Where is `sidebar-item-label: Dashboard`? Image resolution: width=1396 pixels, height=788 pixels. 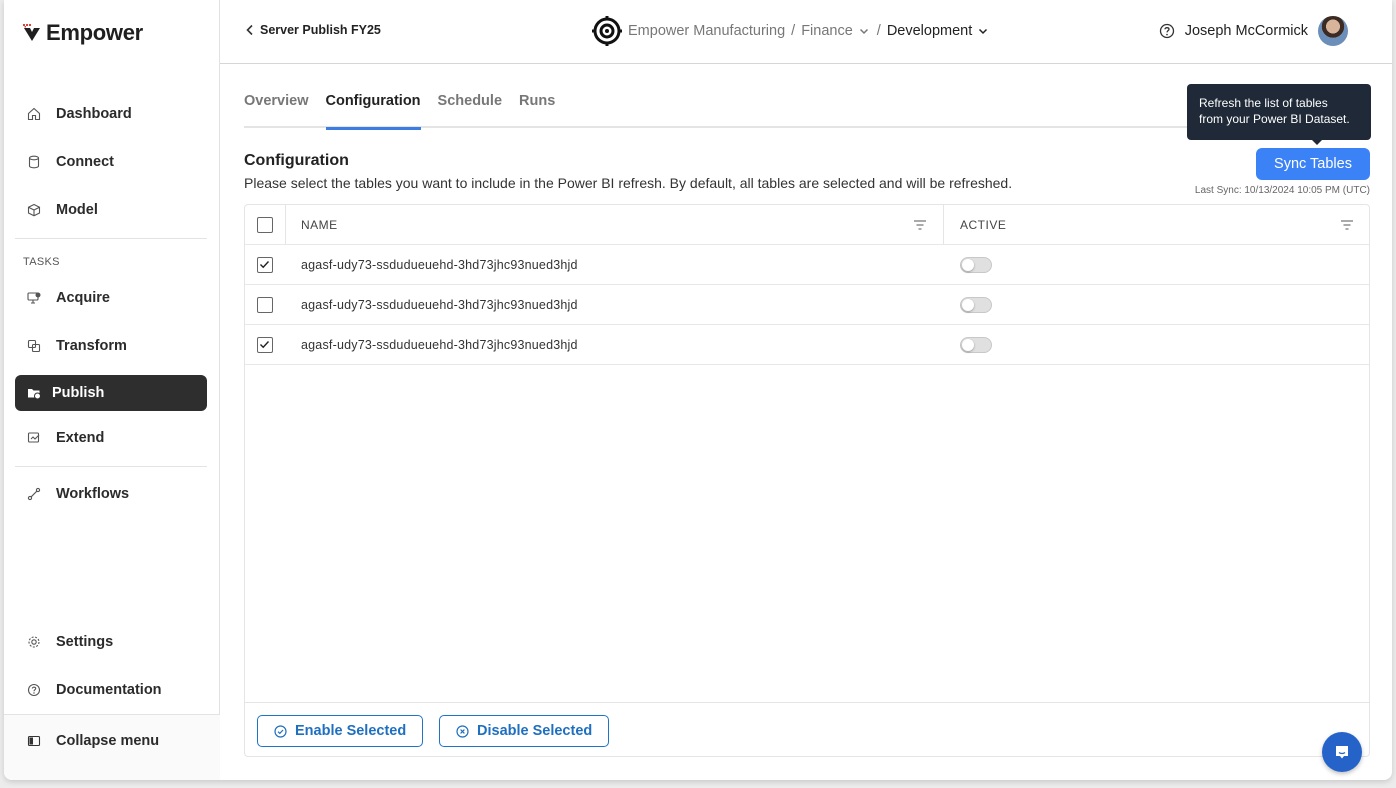 sidebar-item-label: Dashboard is located at coordinates (94, 114).